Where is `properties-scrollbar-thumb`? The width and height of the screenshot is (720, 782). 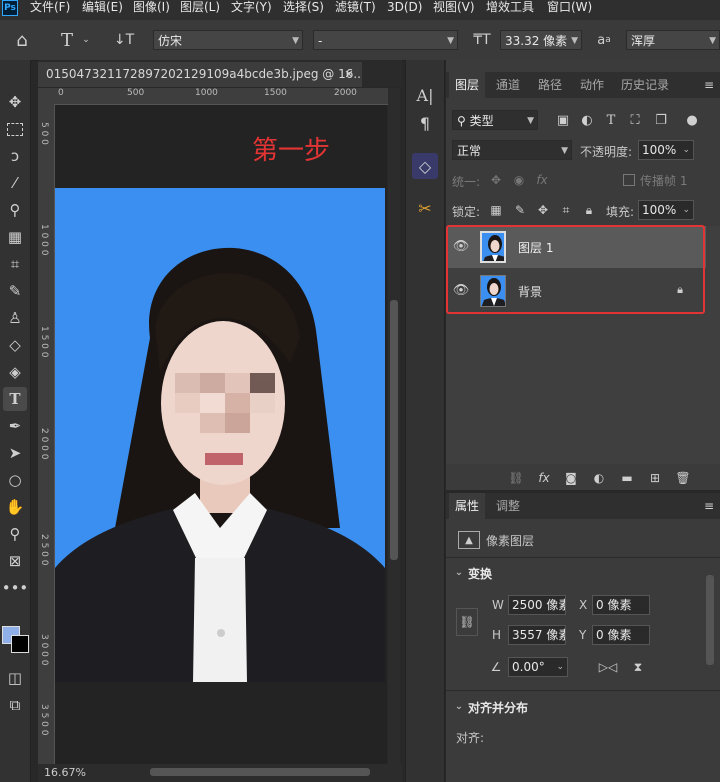 properties-scrollbar-thumb is located at coordinates (710, 620).